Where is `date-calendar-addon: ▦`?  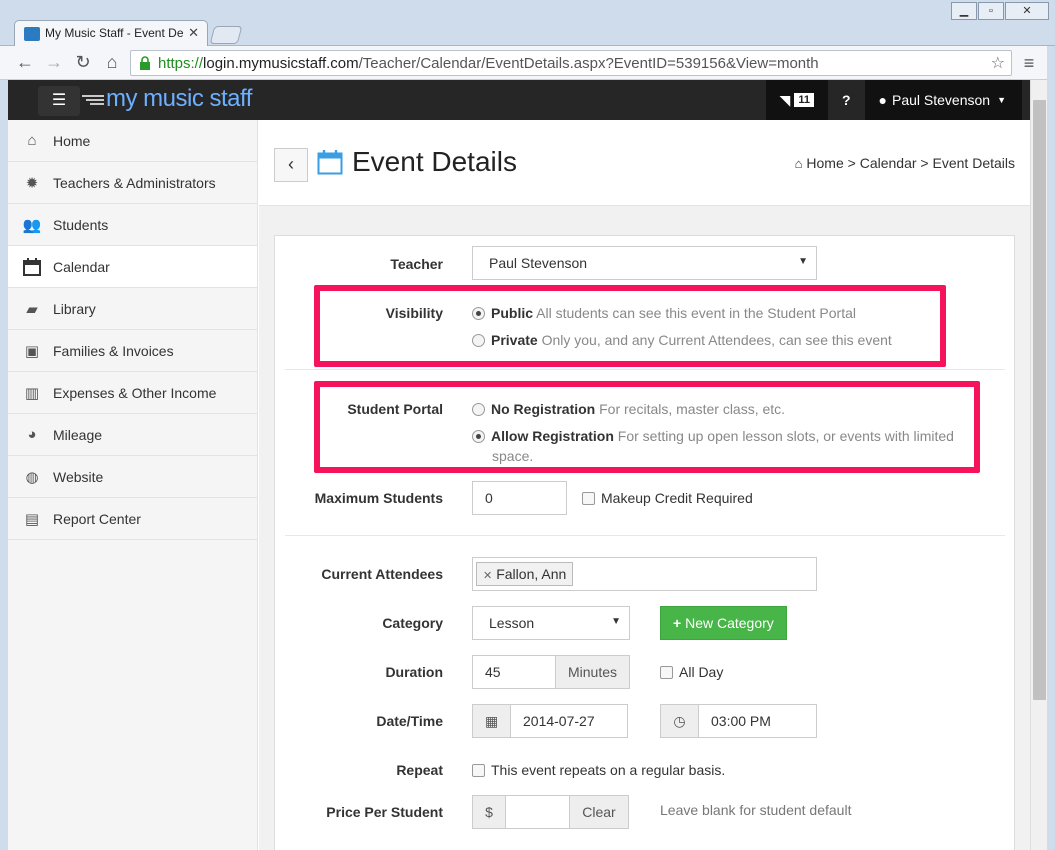
date-calendar-addon: ▦ is located at coordinates (491, 721).